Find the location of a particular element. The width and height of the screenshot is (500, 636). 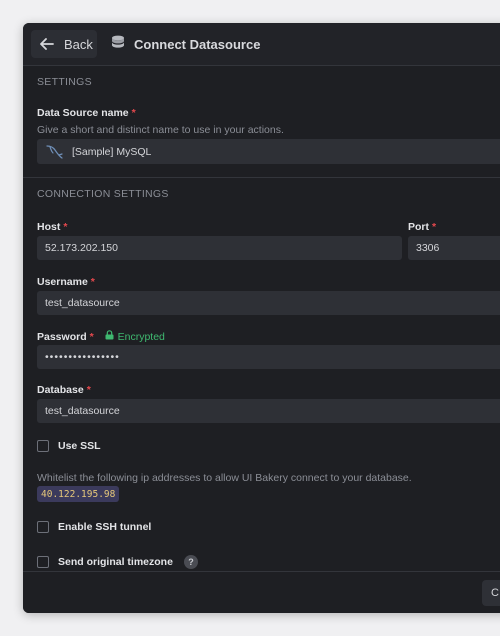

question-icon: ? is located at coordinates (190, 562).